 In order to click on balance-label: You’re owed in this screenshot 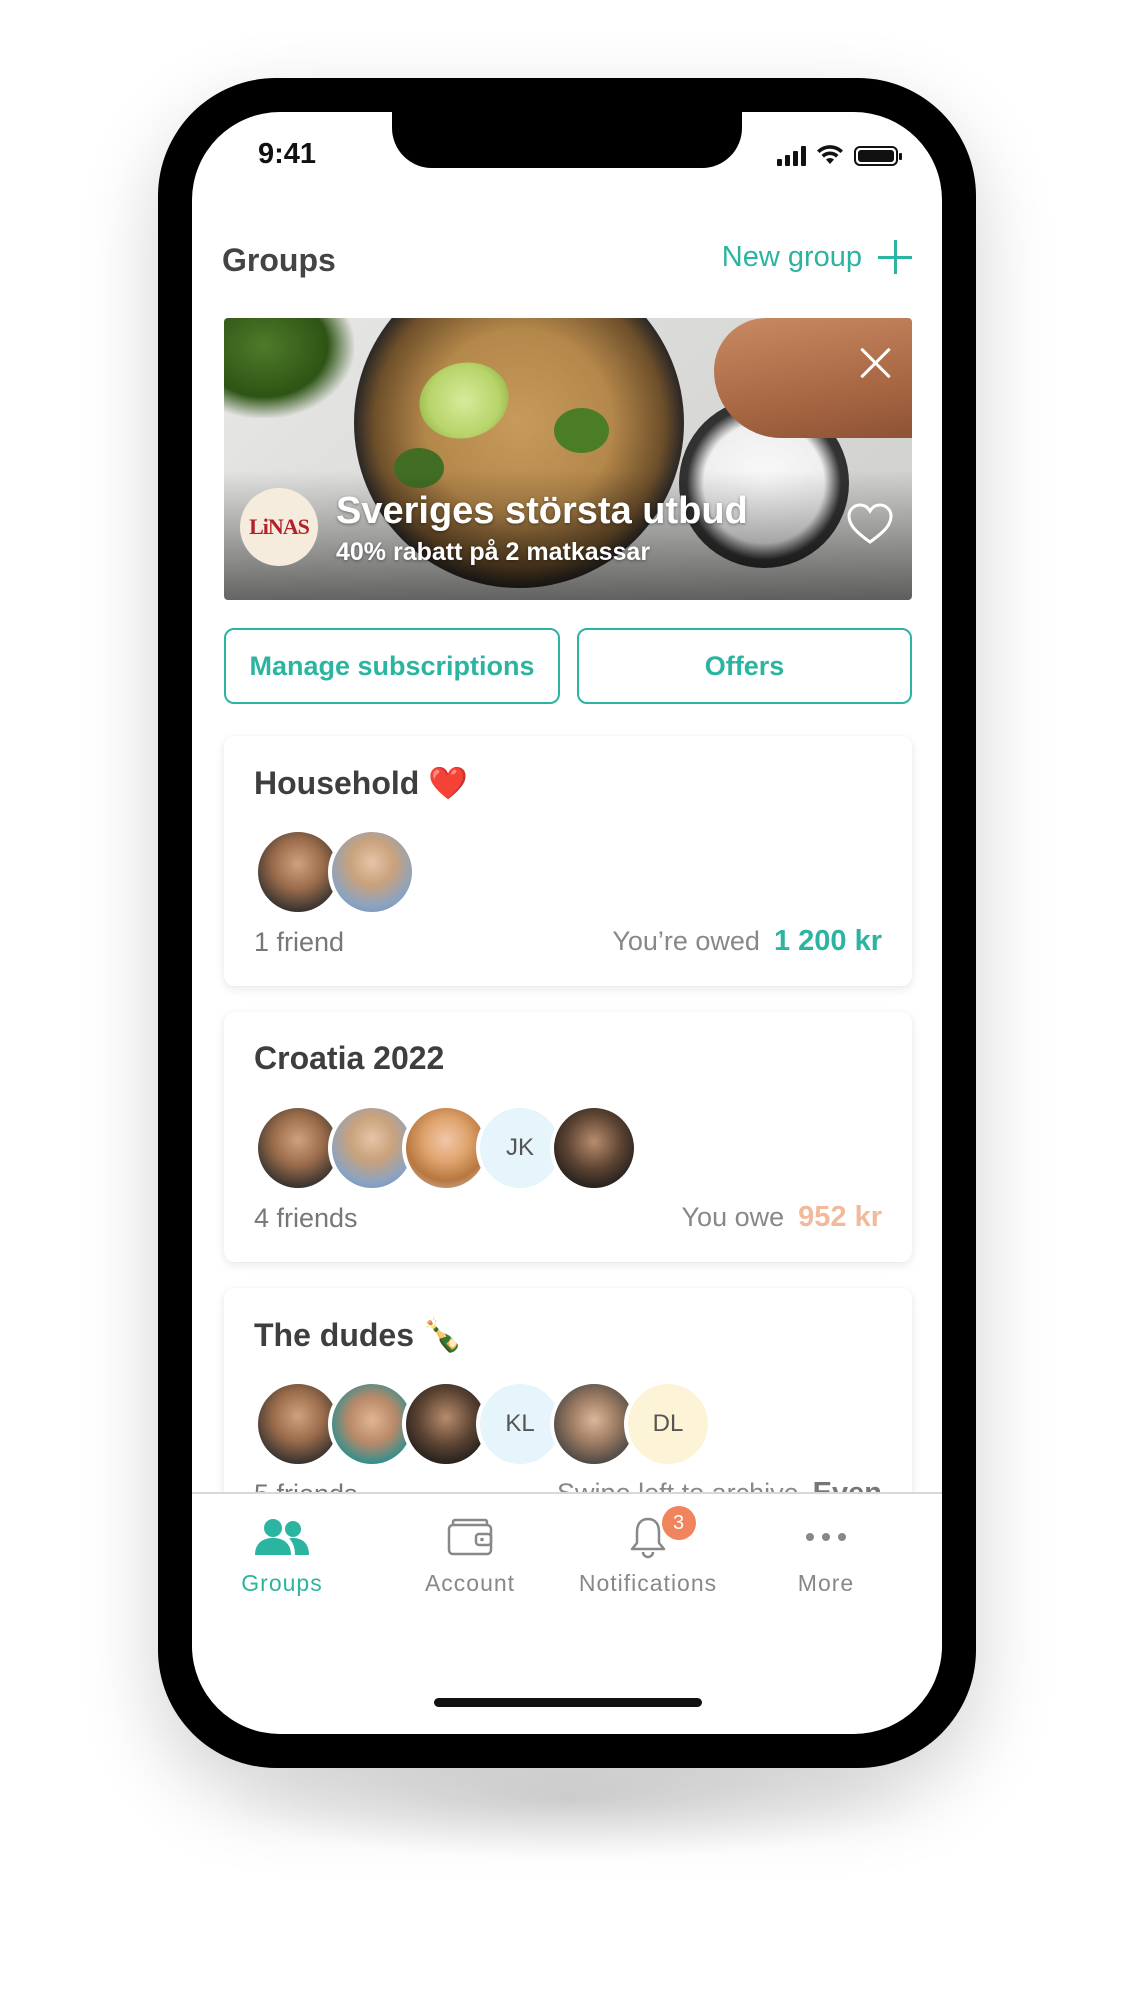, I will do `click(686, 941)`.